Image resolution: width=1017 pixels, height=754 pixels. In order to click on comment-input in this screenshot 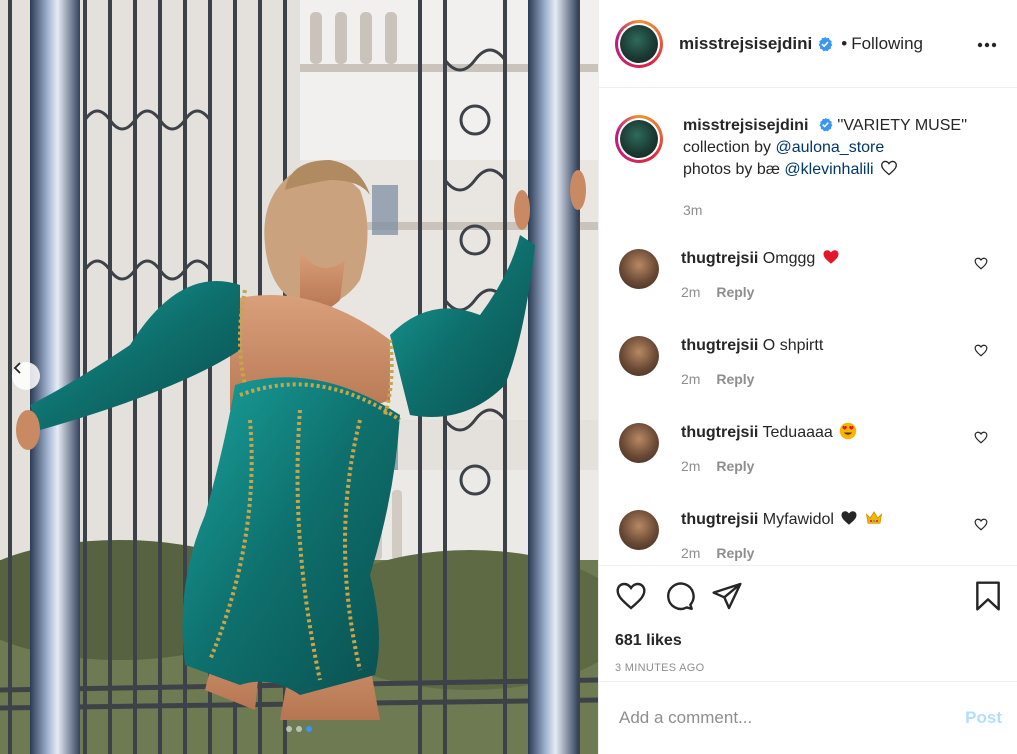, I will do `click(792, 718)`.